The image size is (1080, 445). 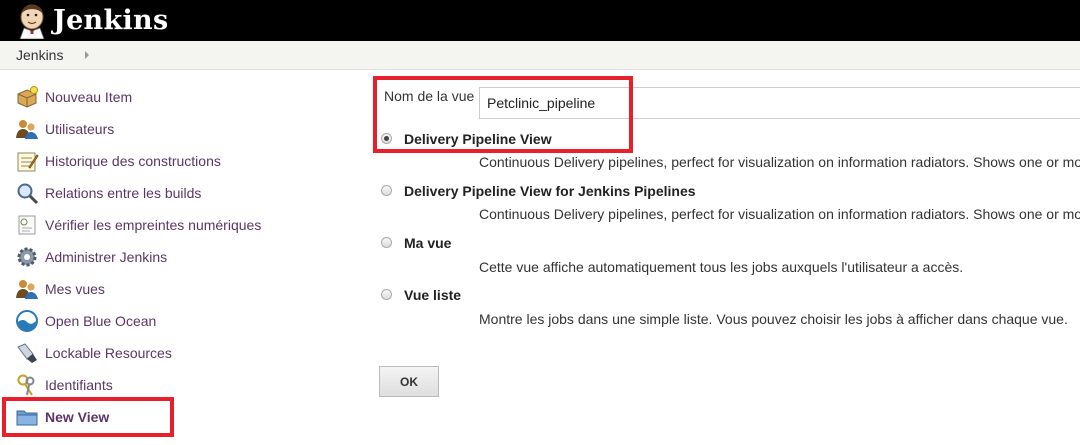 I want to click on sidebar-item-label: Open Blue Ocean, so click(x=100, y=321).